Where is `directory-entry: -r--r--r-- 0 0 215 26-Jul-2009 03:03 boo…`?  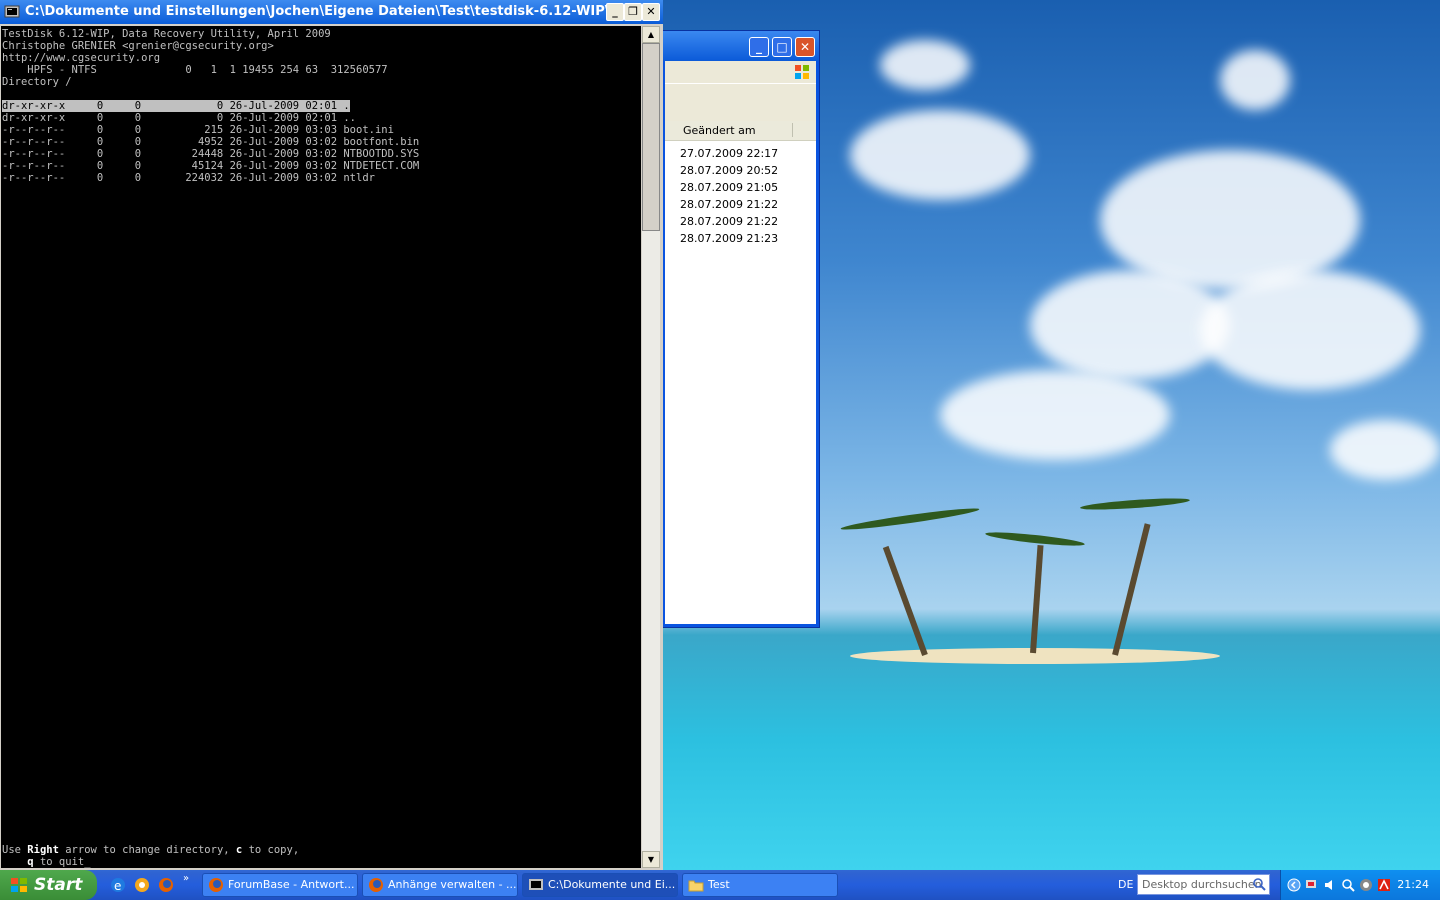 directory-entry: -r--r--r-- 0 0 215 26-Jul-2009 03:03 boo… is located at coordinates (198, 130).